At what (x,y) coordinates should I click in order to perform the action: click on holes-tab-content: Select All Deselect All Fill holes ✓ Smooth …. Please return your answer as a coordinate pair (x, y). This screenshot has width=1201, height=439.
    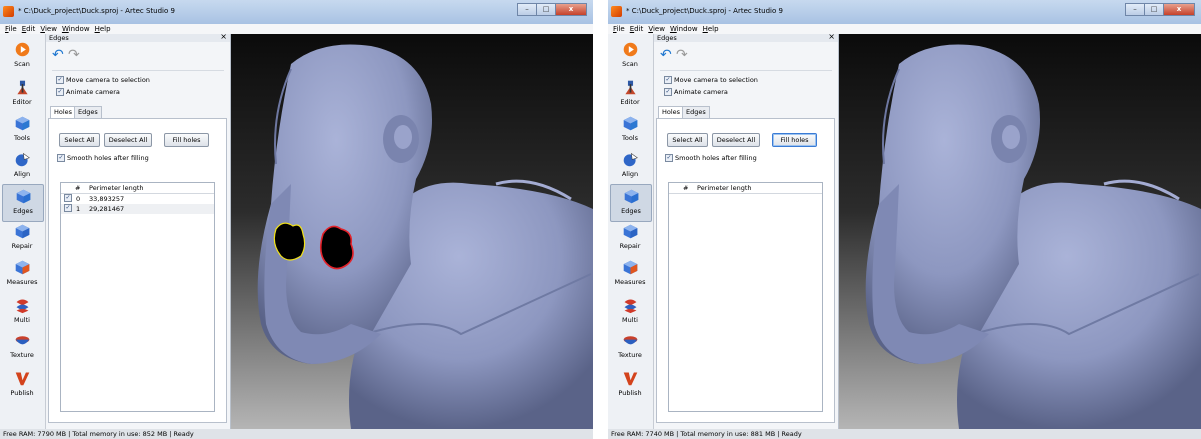
    Looking at the image, I should click on (137, 270).